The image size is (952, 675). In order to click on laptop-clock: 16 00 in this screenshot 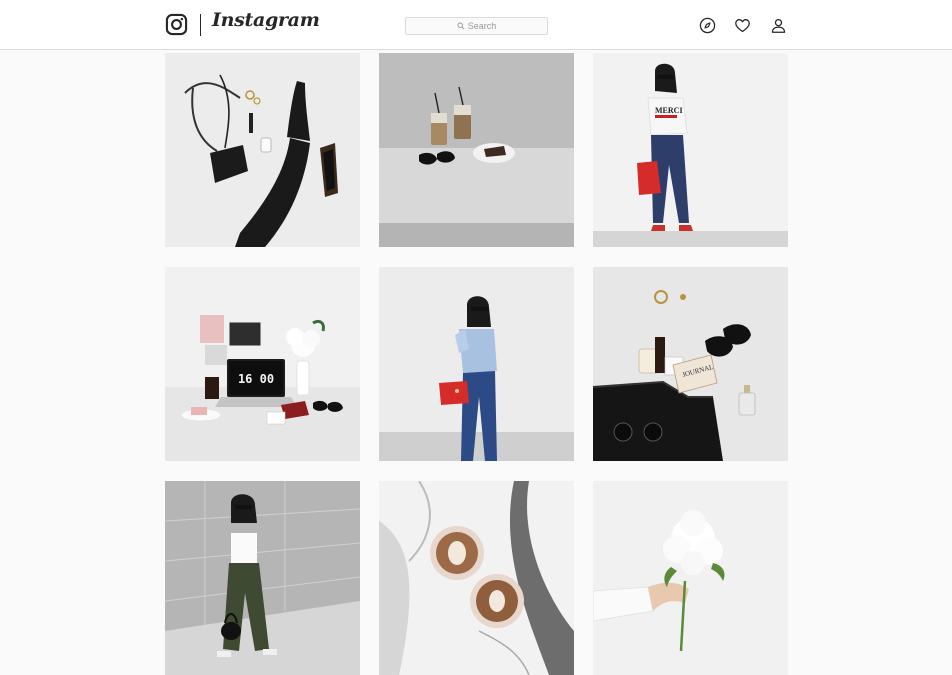, I will do `click(256, 379)`.